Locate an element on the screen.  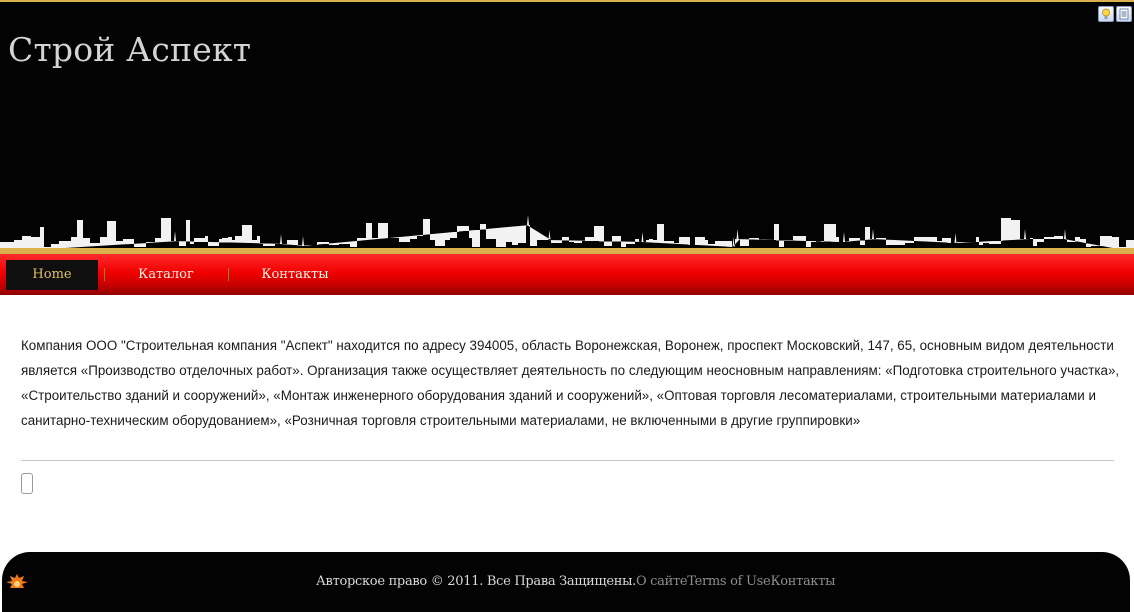
main-nav: Home Каталог Контакты is located at coordinates (567, 273).